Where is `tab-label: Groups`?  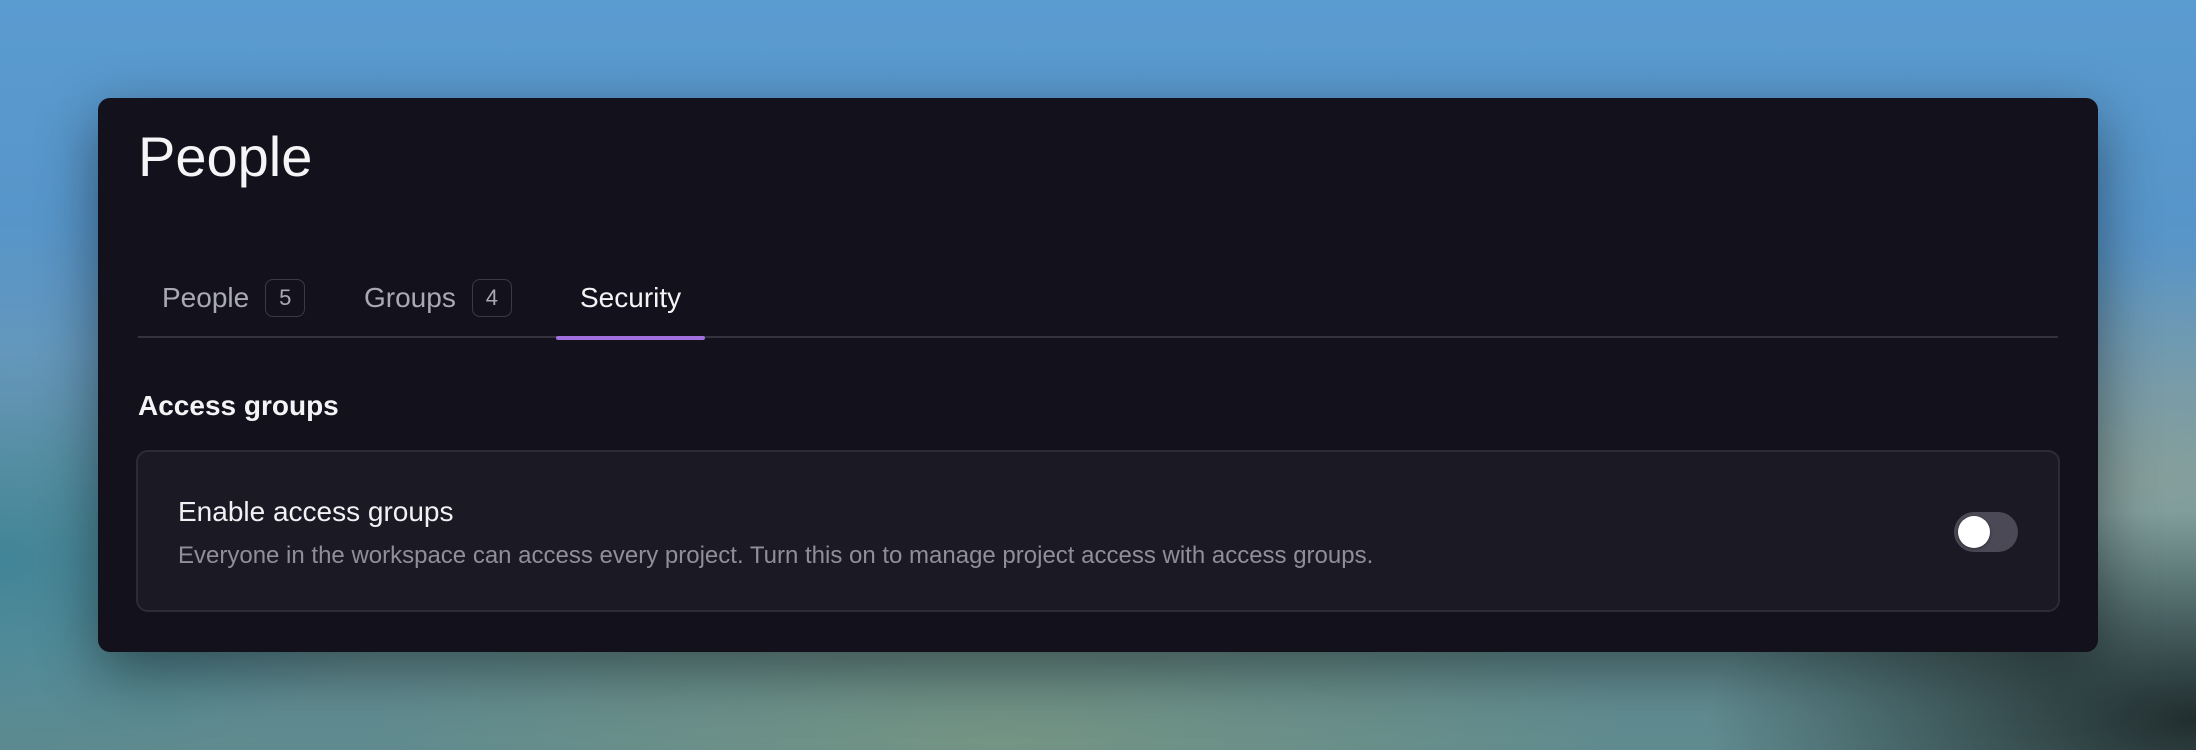
tab-label: Groups is located at coordinates (410, 297).